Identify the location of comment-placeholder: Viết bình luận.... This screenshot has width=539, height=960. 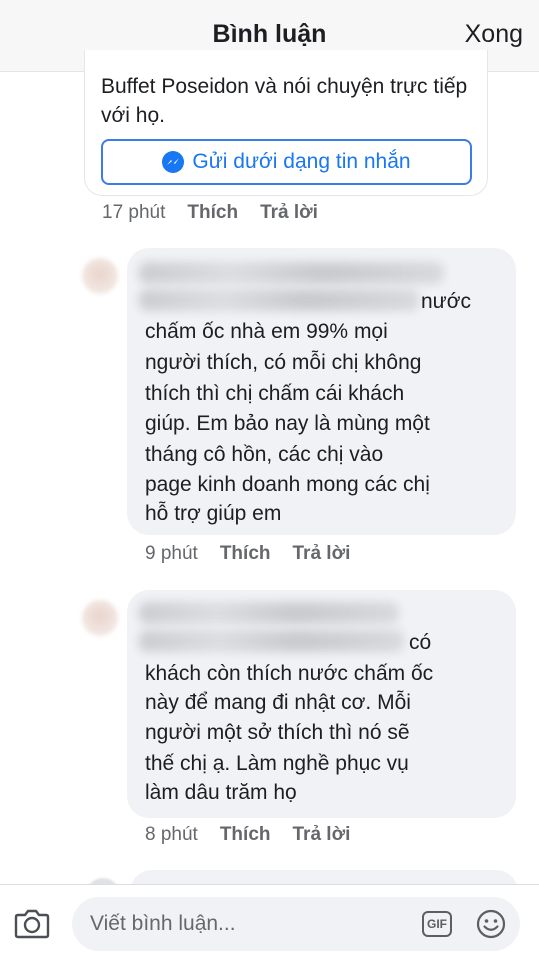
(163, 923).